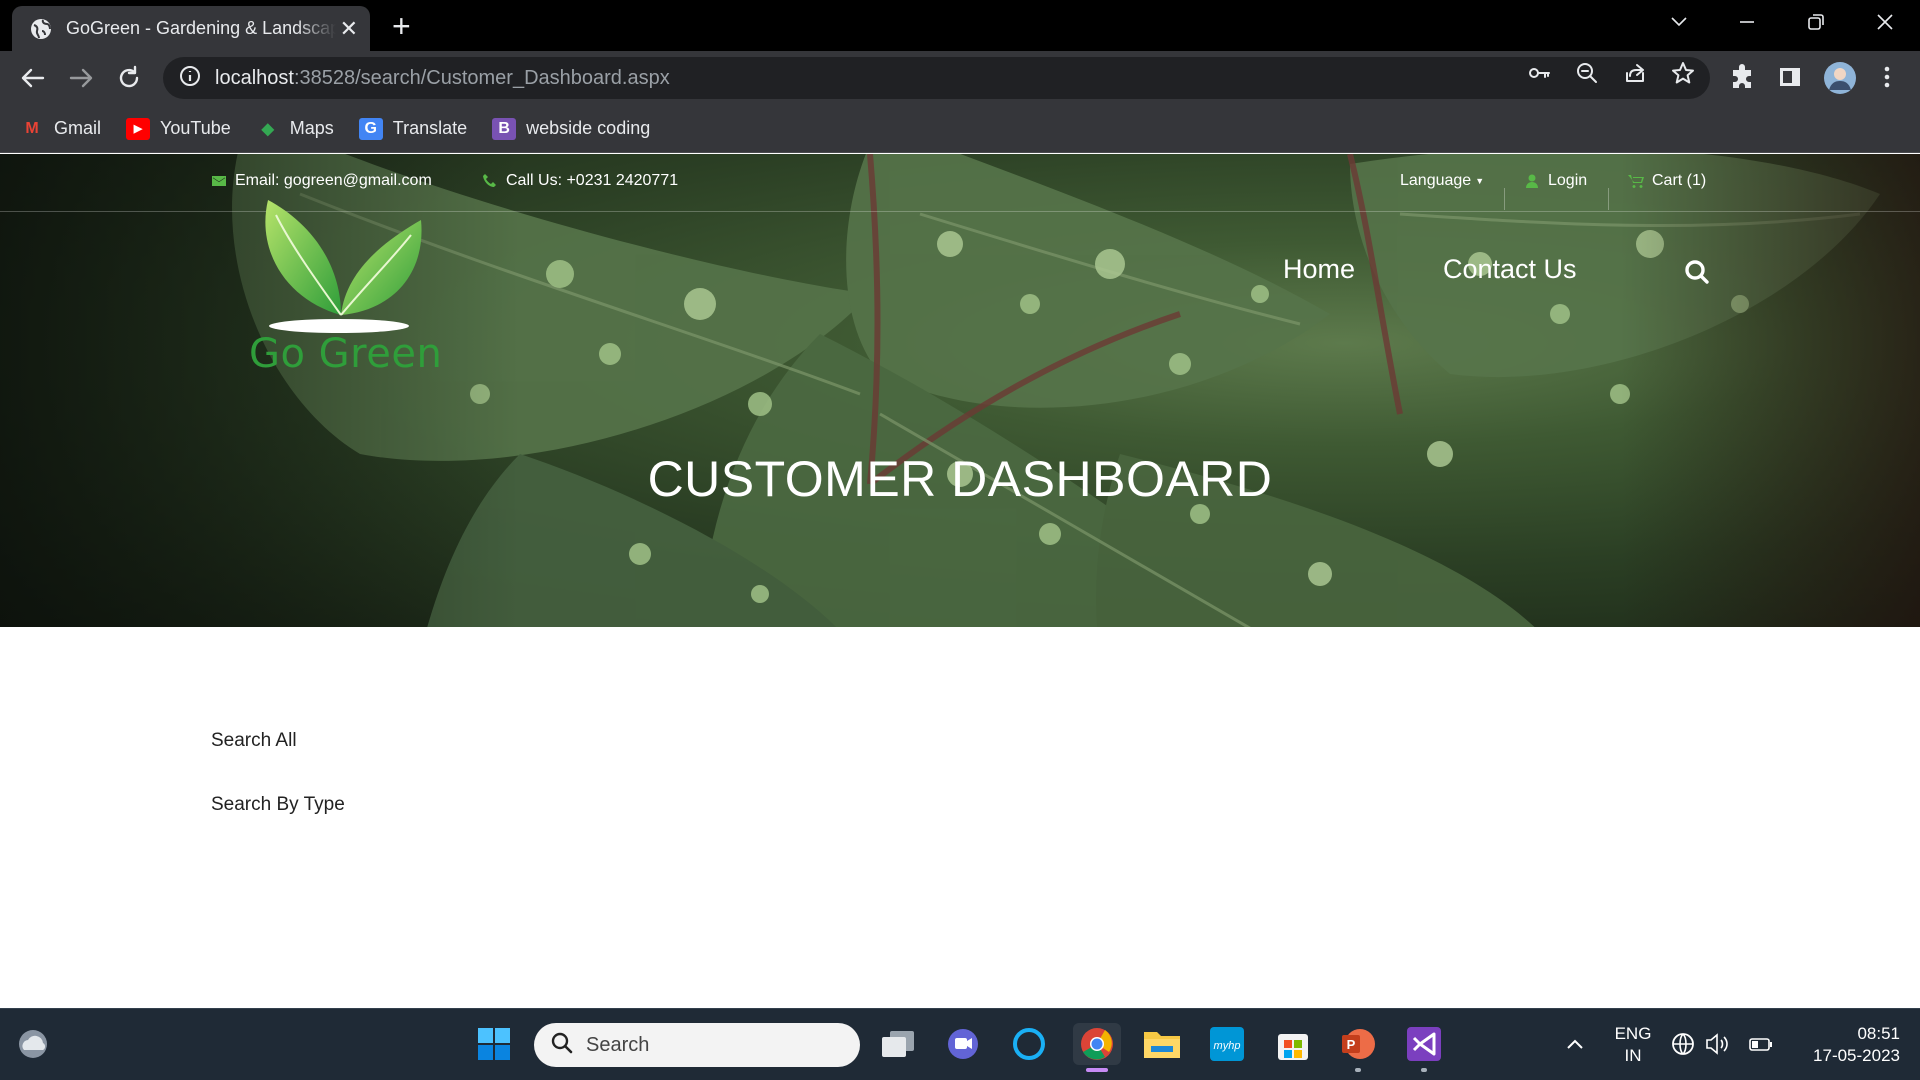 This screenshot has height=1080, width=1920. I want to click on extensions-icon, so click(1743, 78).